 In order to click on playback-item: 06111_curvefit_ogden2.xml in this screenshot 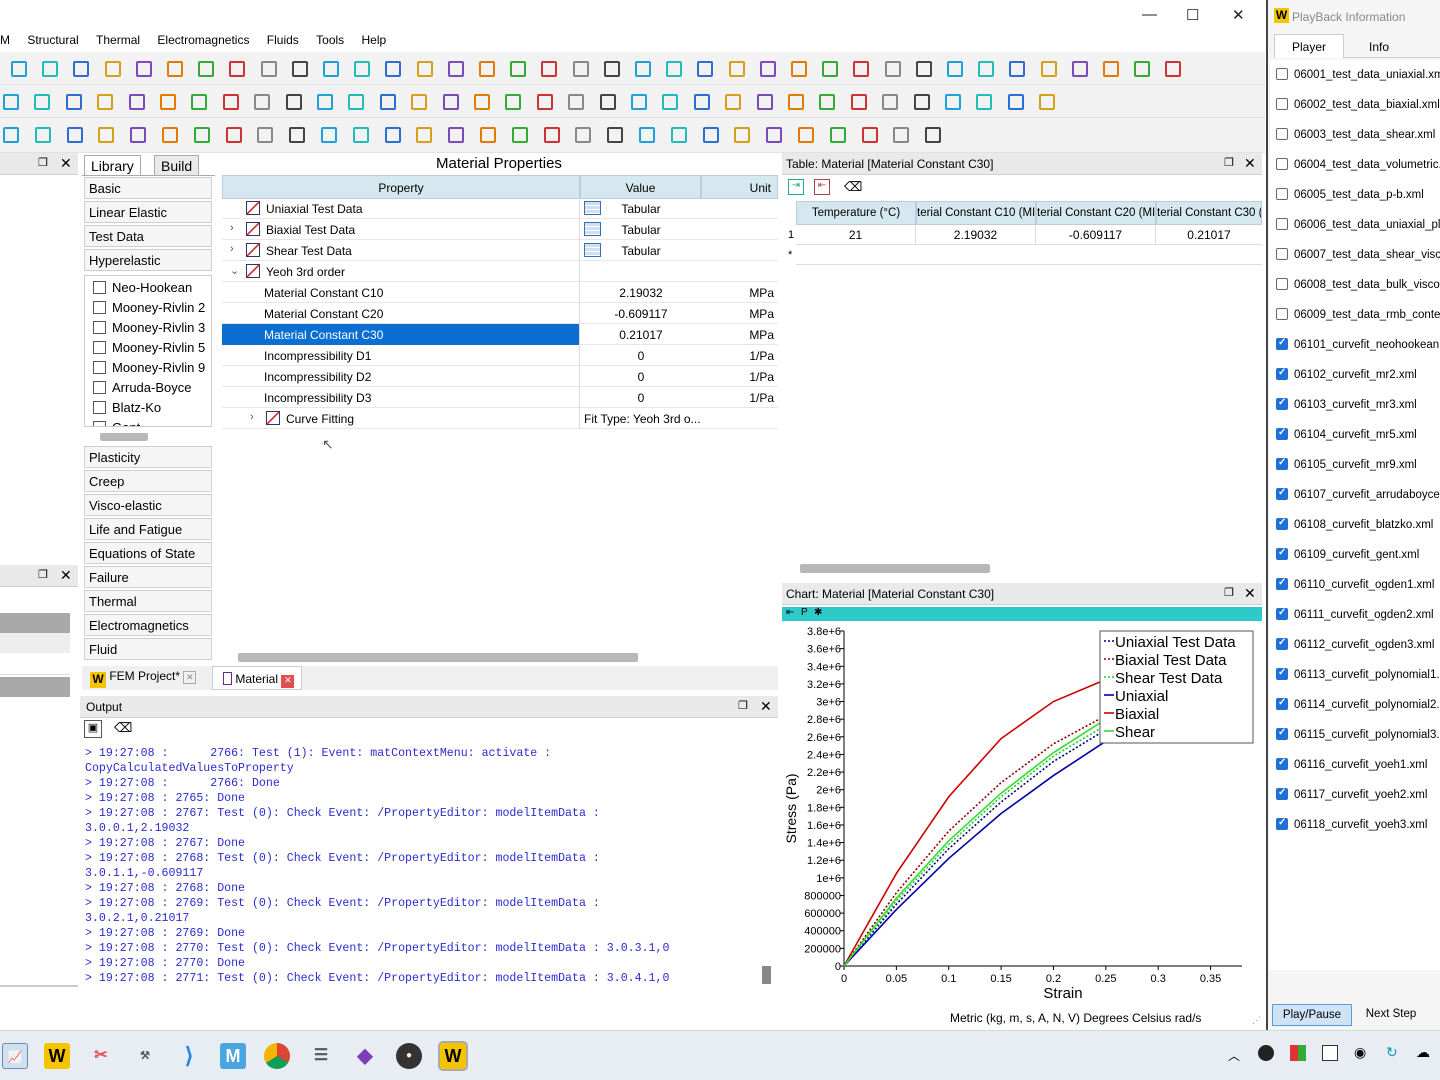, I will do `click(1355, 617)`.